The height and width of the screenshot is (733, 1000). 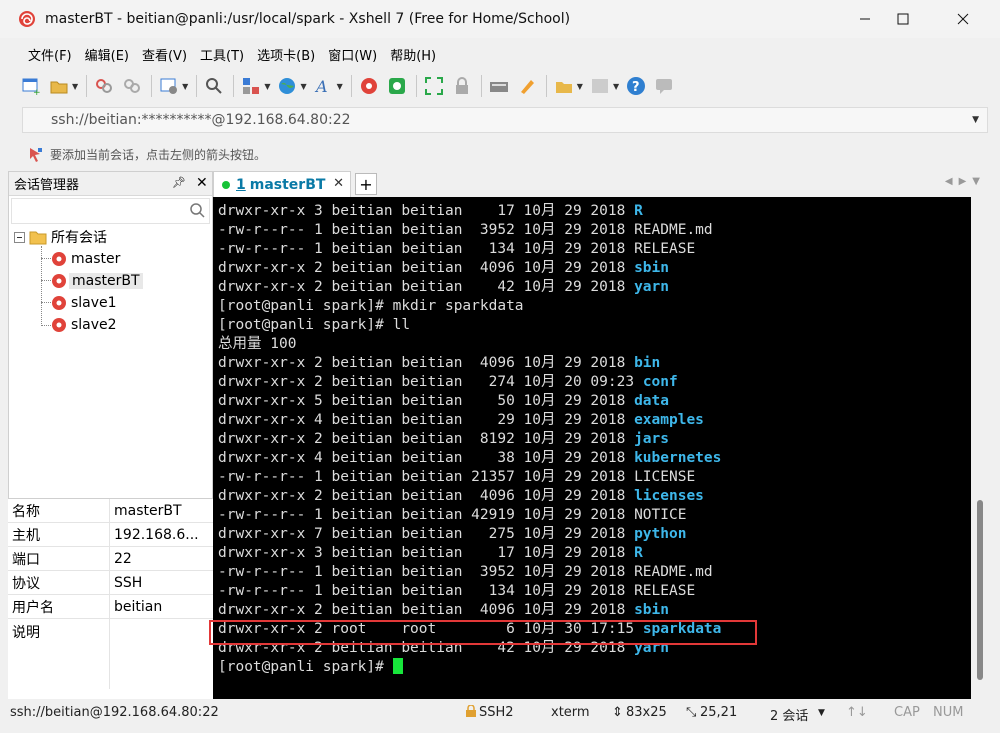 What do you see at coordinates (226, 184) in the screenshot?
I see `connected-status-icon` at bounding box center [226, 184].